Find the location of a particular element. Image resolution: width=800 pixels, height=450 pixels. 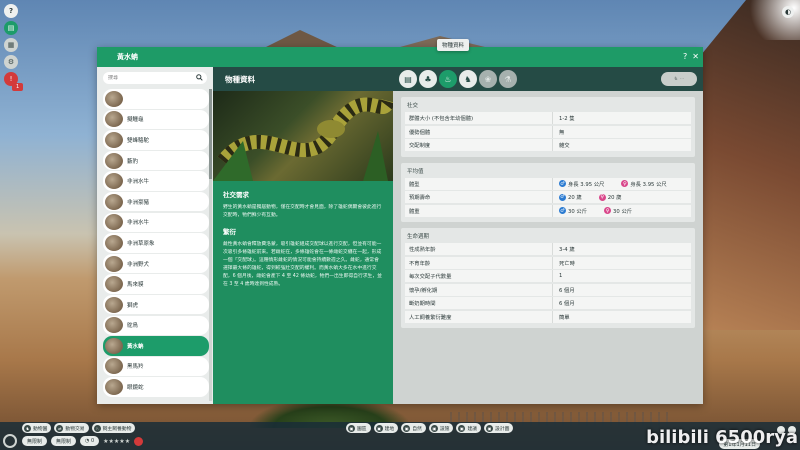

species-label: 藪豹 is located at coordinates (133, 161).